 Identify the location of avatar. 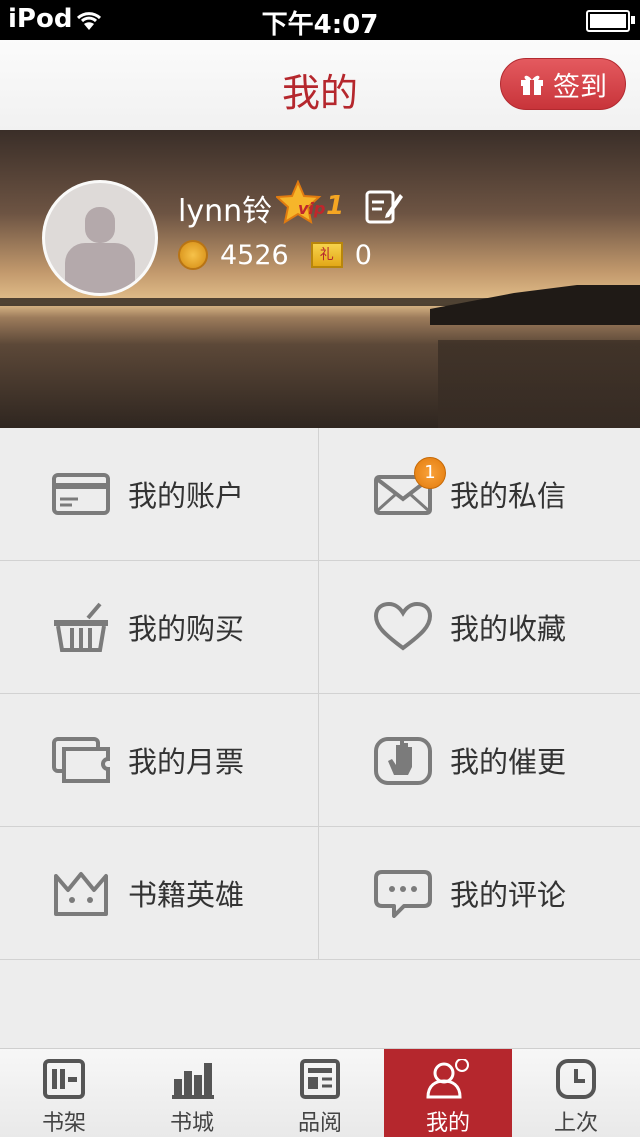
(100, 238).